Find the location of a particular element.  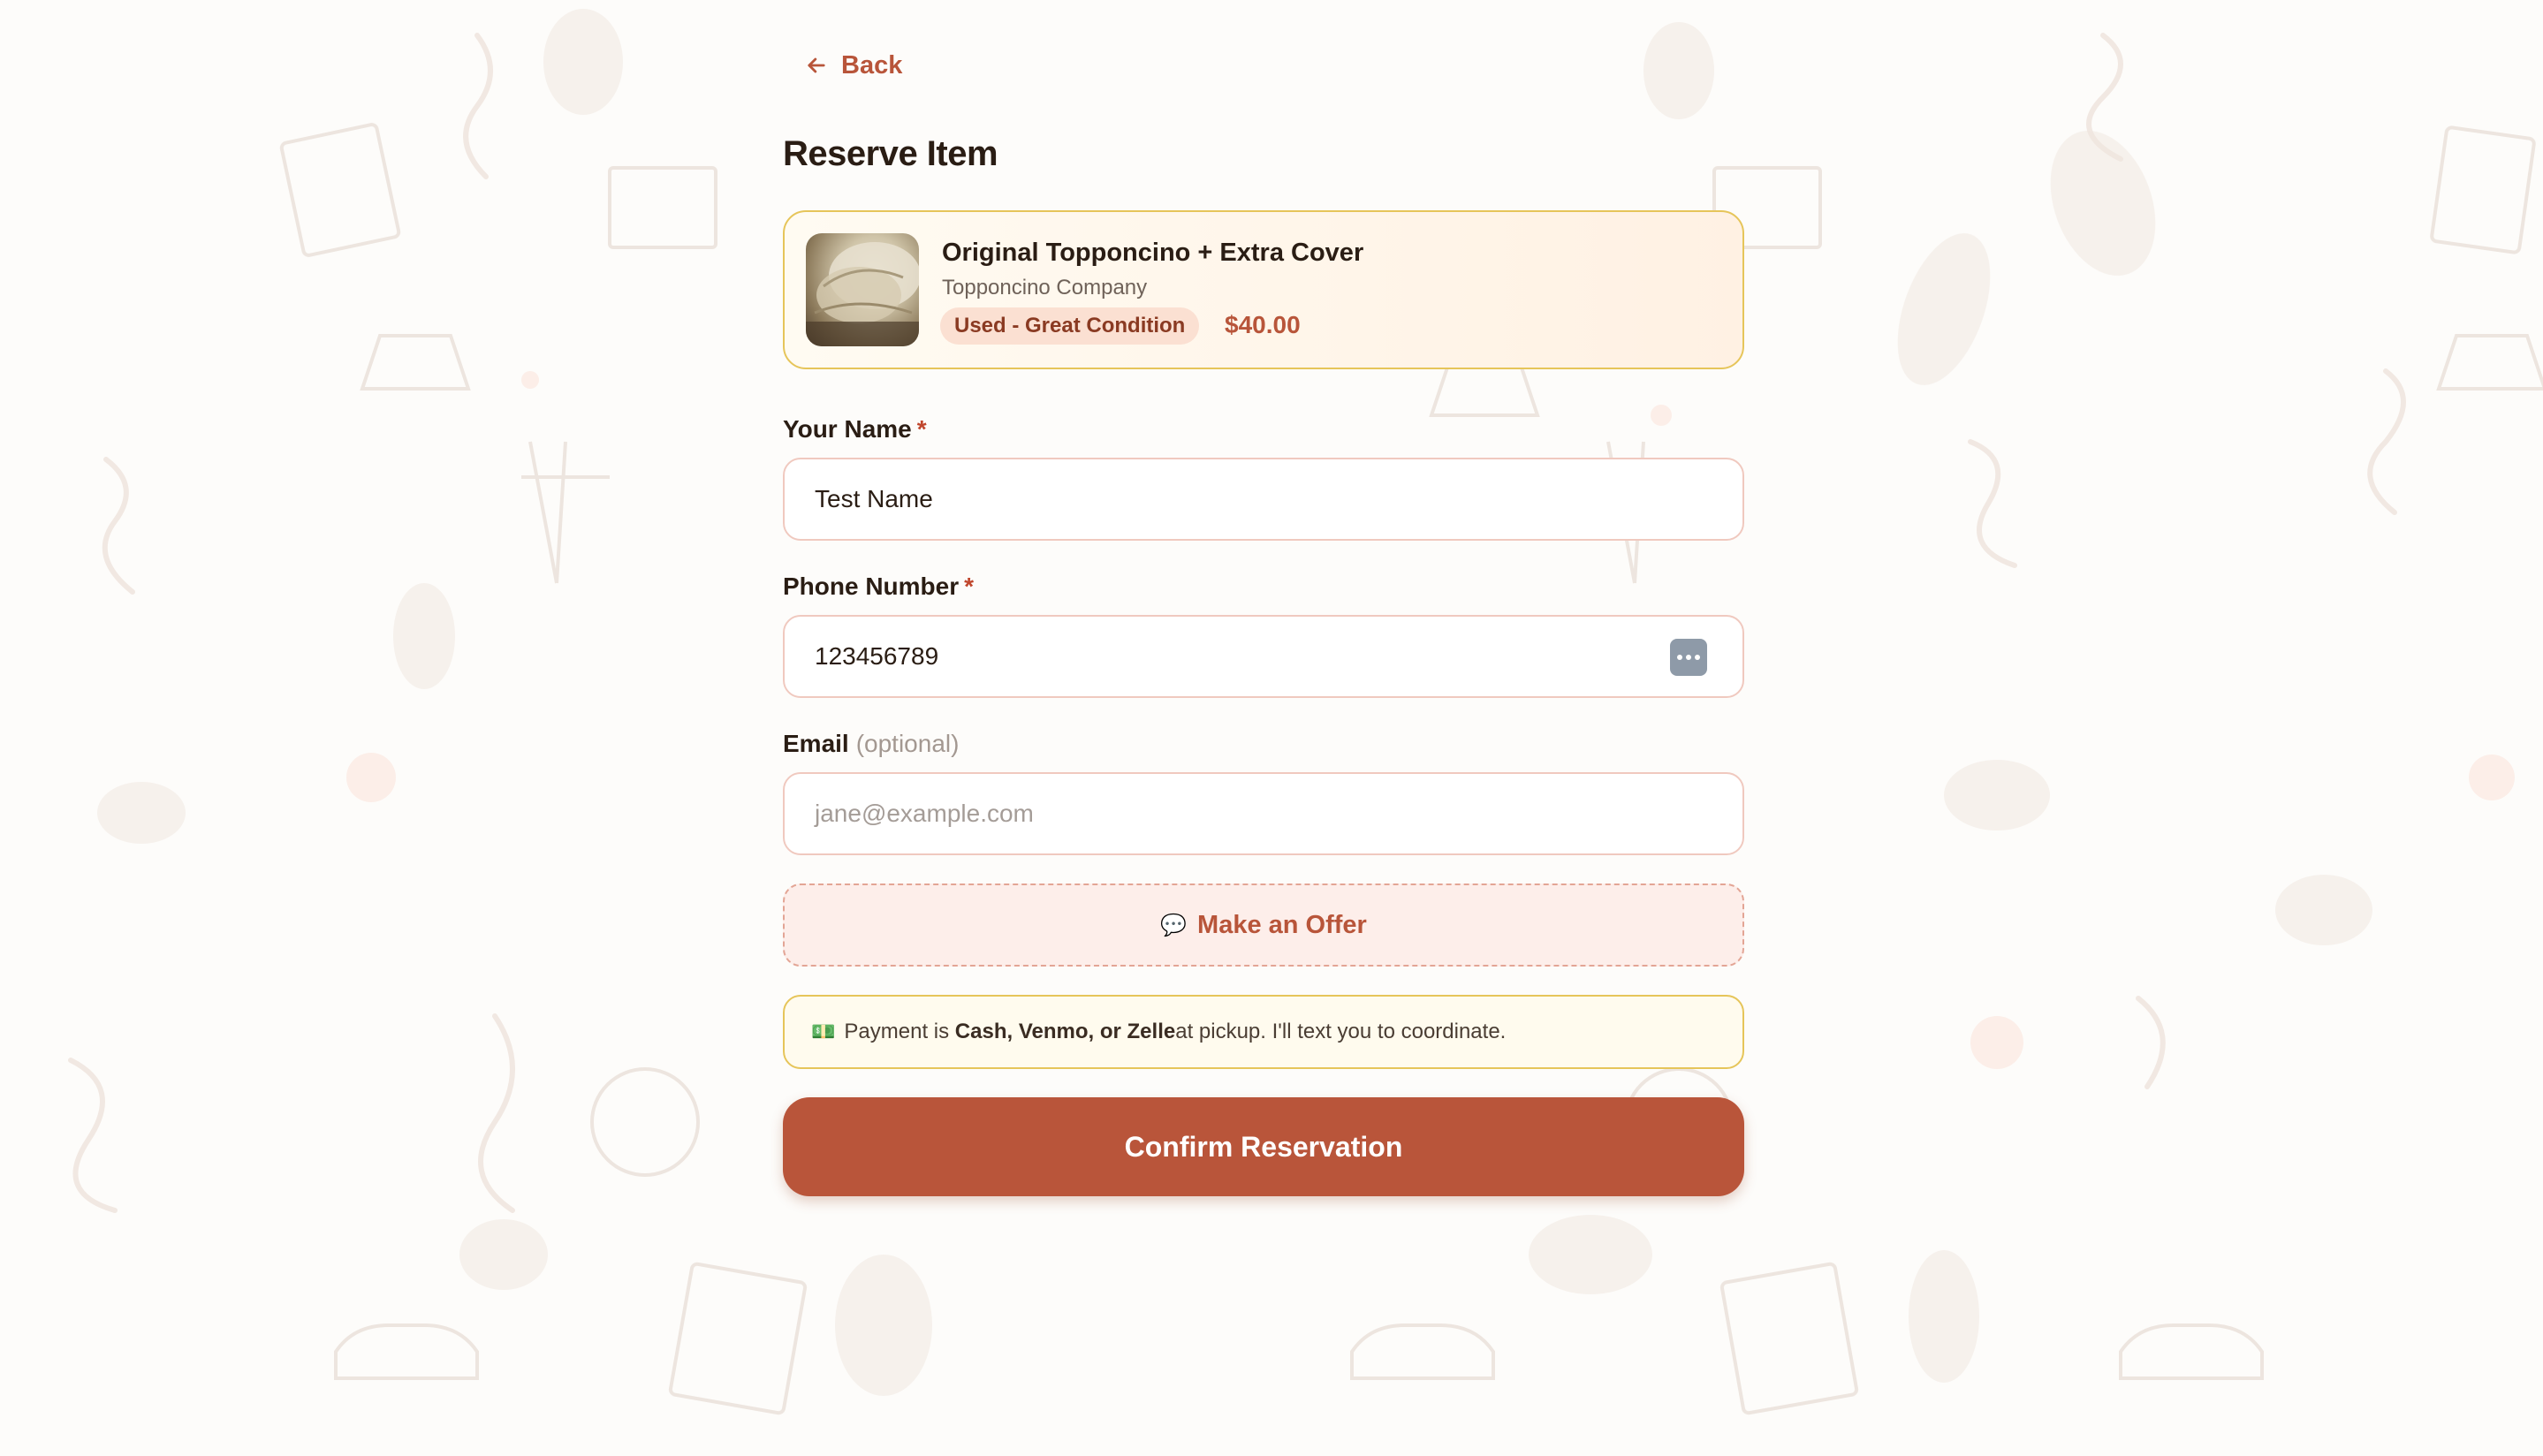

condition-badge: Used - Great Condition is located at coordinates (1070, 326).